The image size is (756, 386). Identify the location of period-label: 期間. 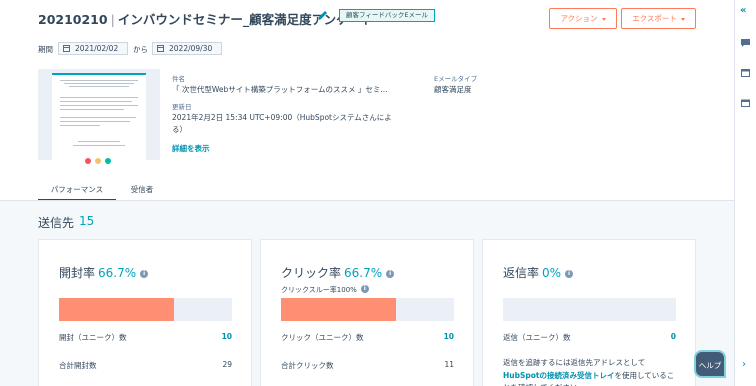
(45, 49).